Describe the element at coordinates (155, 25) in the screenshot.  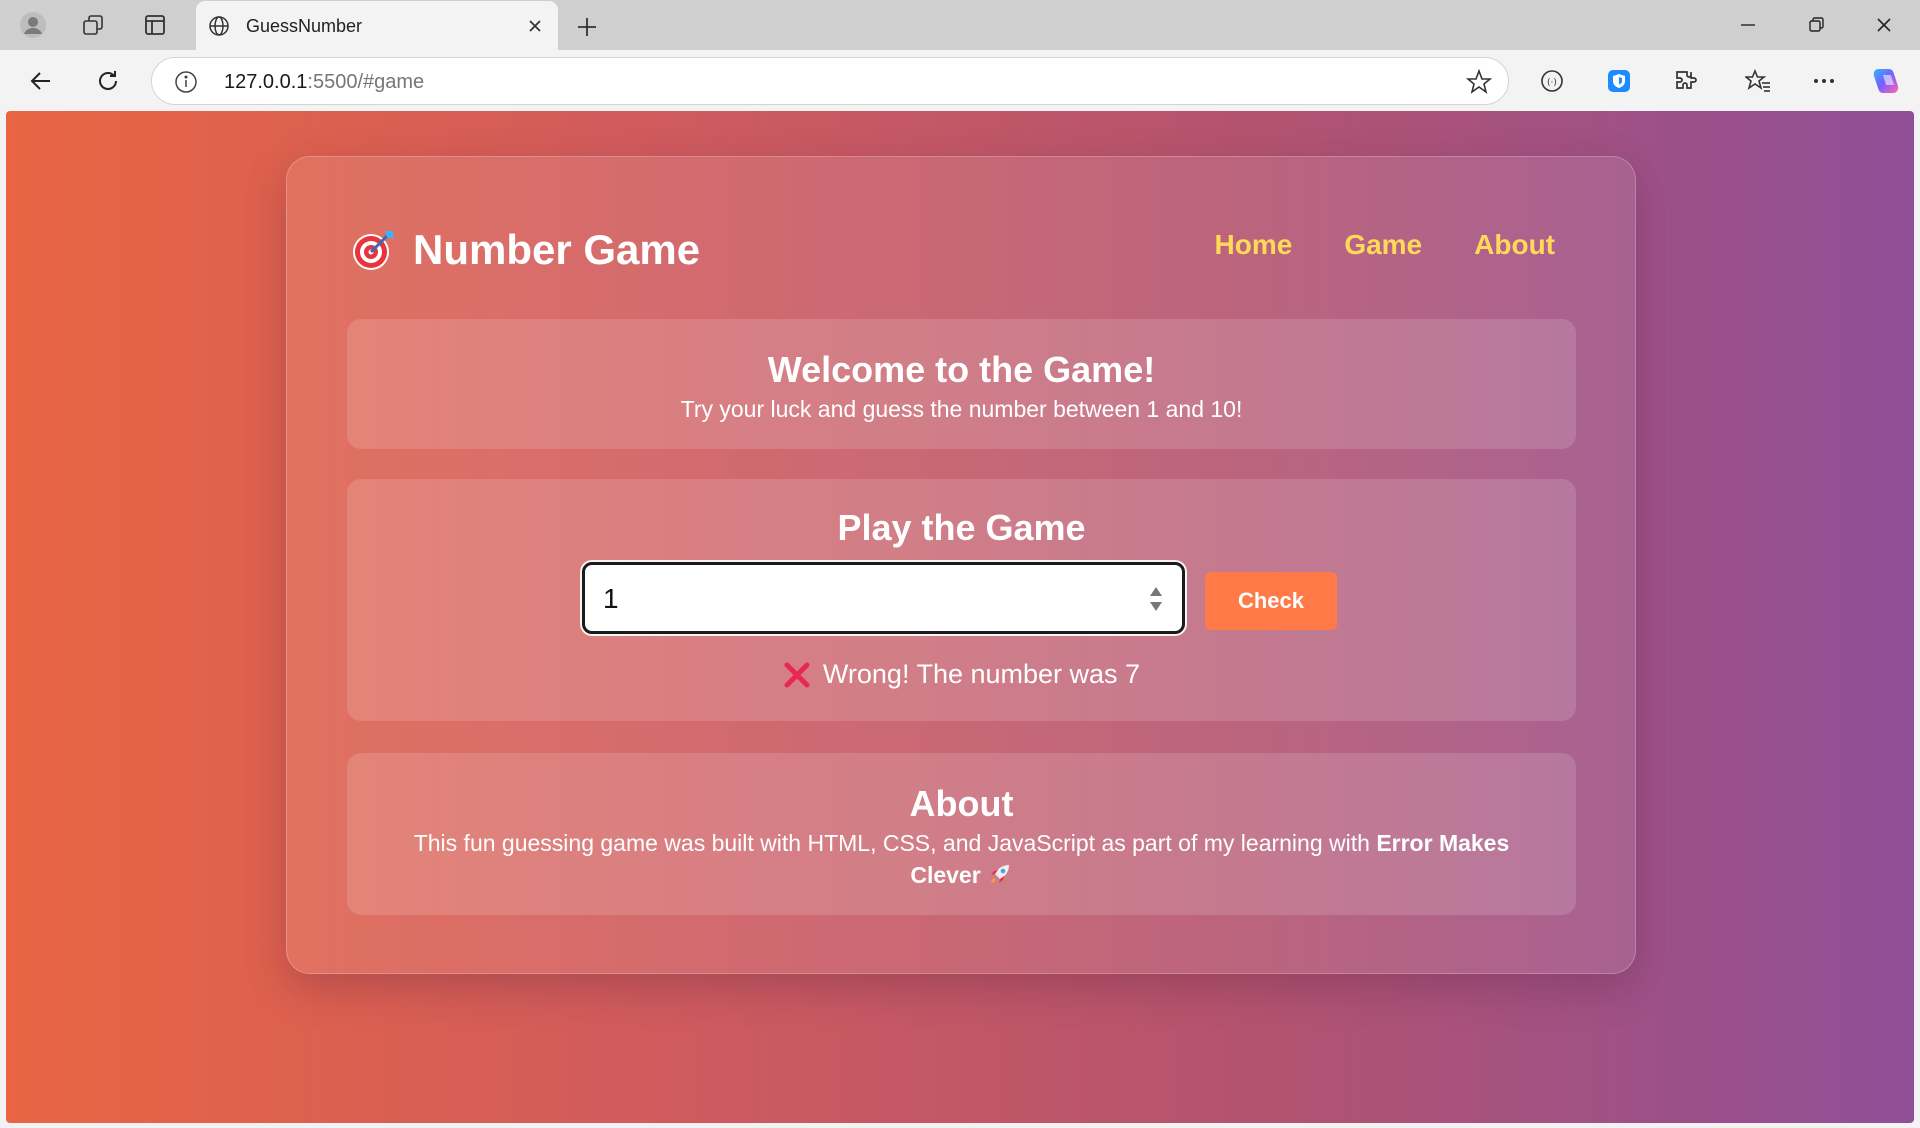
I see `vertical-tabs-icon` at that location.